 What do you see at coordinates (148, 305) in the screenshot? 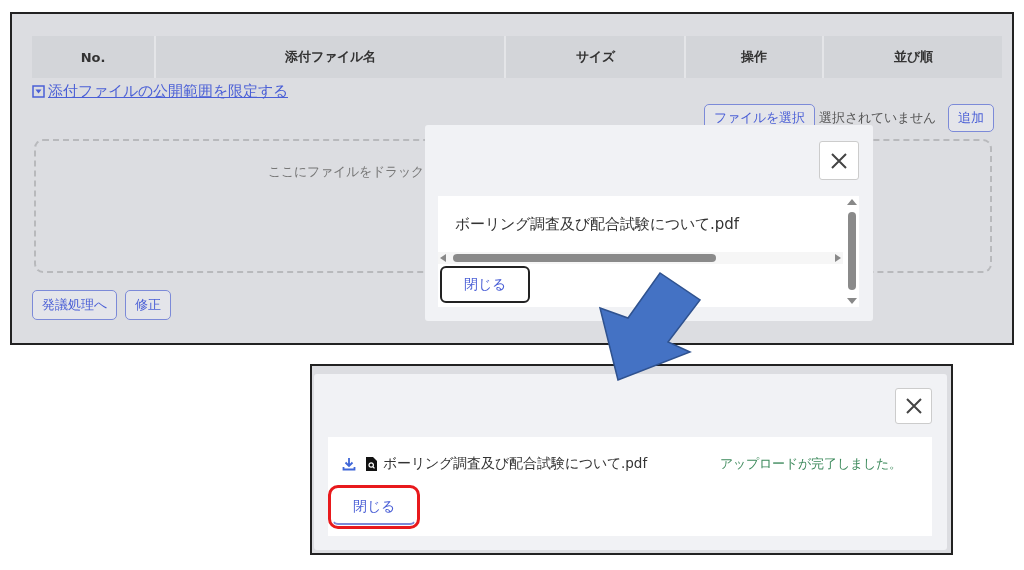
I see `action-button: 修正` at bounding box center [148, 305].